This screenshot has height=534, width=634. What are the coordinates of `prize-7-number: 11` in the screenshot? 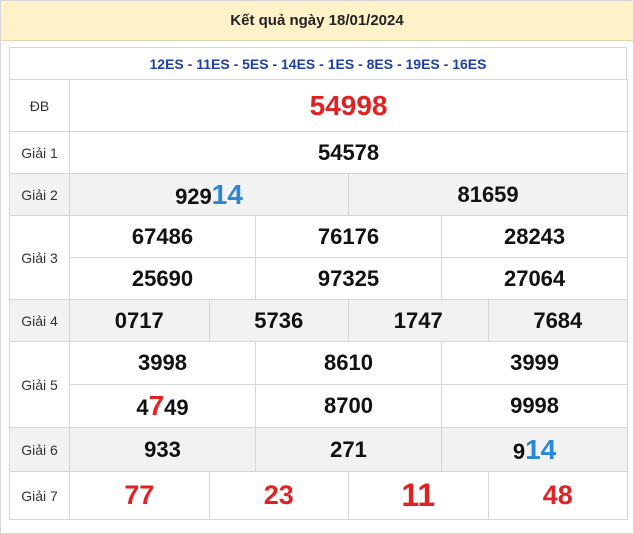 It's located at (418, 495).